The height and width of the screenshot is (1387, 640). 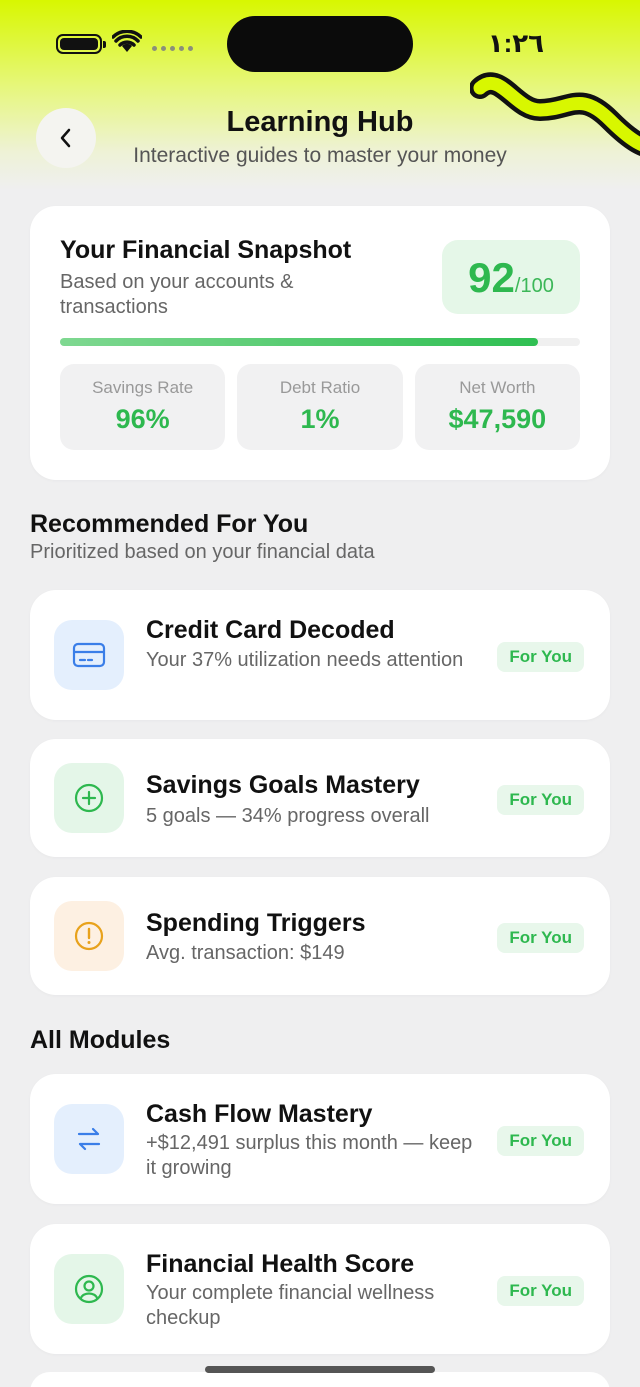 What do you see at coordinates (100, 1040) in the screenshot?
I see `all-modules-section-title: All Modules` at bounding box center [100, 1040].